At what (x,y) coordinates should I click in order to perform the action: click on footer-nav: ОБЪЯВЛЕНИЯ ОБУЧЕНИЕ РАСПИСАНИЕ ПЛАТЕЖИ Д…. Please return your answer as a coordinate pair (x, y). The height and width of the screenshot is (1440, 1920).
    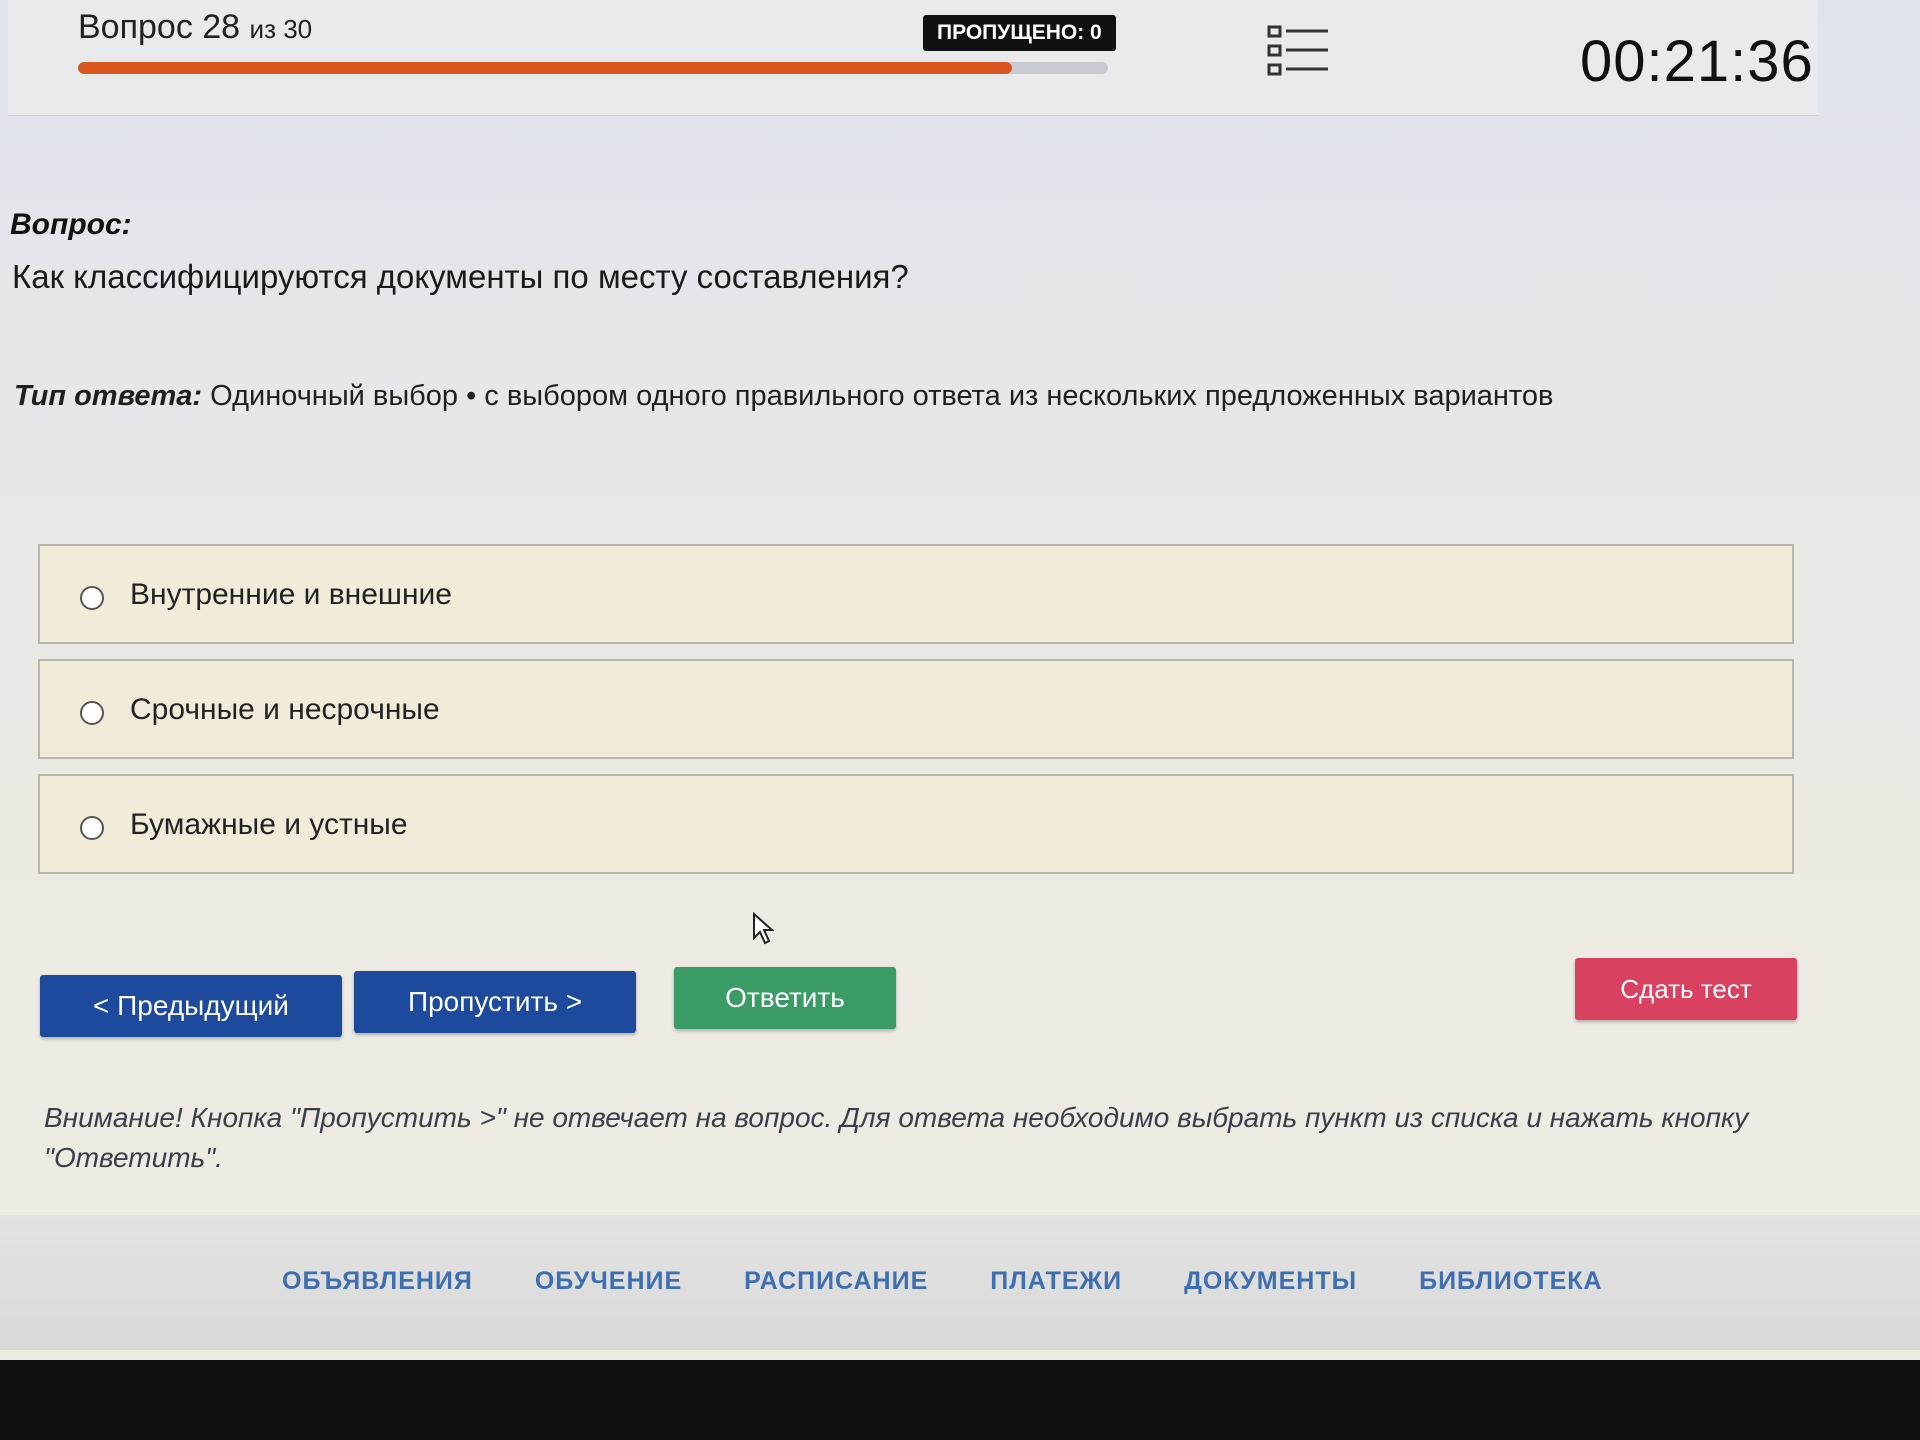
    Looking at the image, I should click on (942, 1281).